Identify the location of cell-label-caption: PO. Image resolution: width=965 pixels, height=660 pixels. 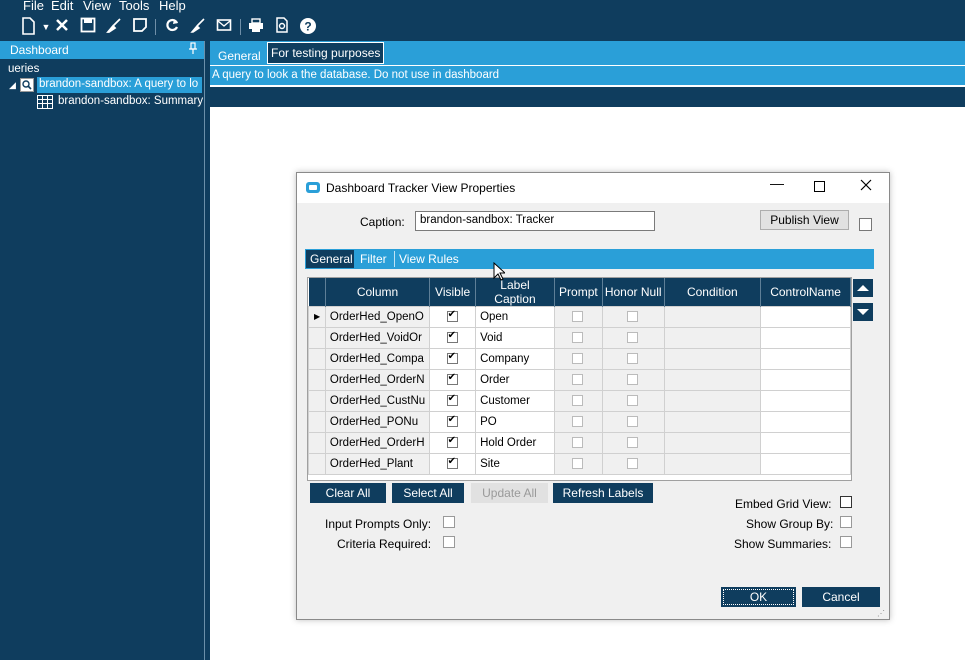
(515, 422).